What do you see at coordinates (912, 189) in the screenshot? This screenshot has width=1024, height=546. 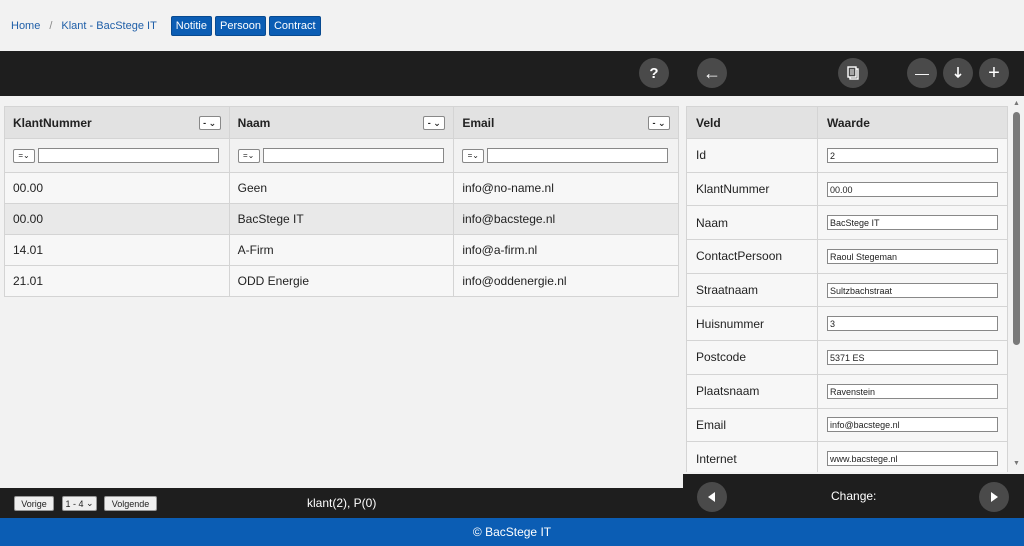 I see `field-klantnummer-input: 00.00` at bounding box center [912, 189].